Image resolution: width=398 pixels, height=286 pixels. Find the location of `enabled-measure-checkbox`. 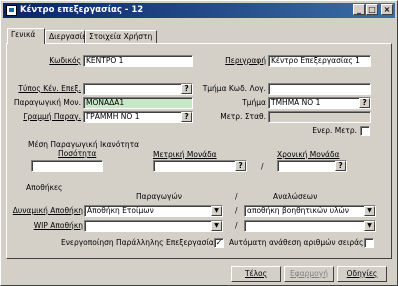

enabled-measure-checkbox is located at coordinates (365, 131).